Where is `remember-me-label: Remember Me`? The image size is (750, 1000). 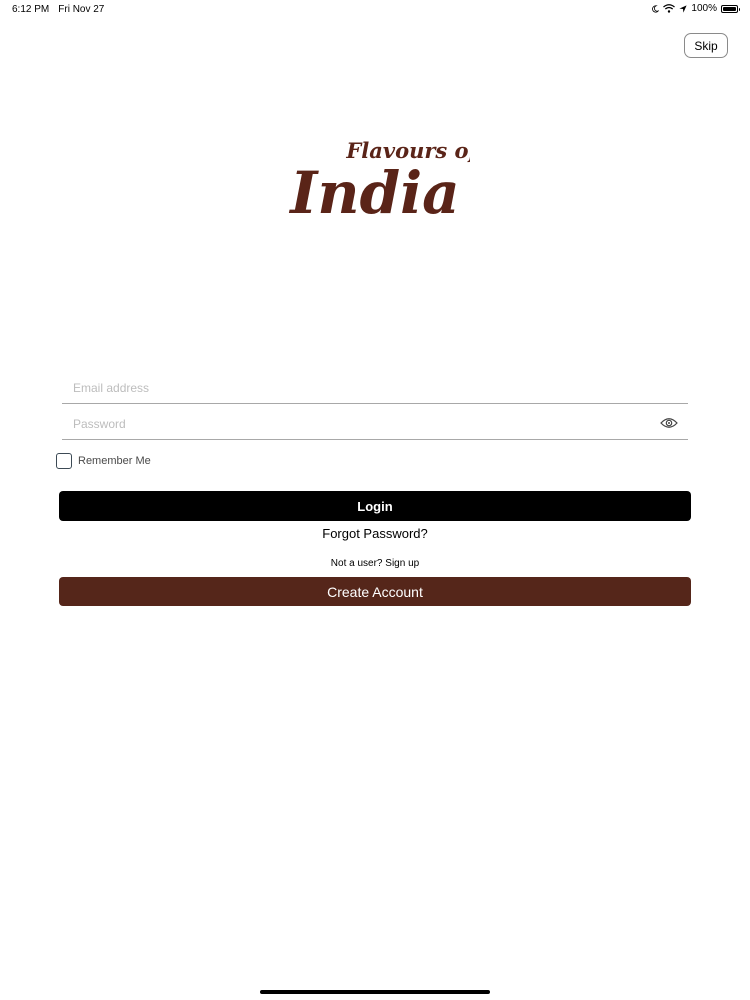 remember-me-label: Remember Me is located at coordinates (114, 461).